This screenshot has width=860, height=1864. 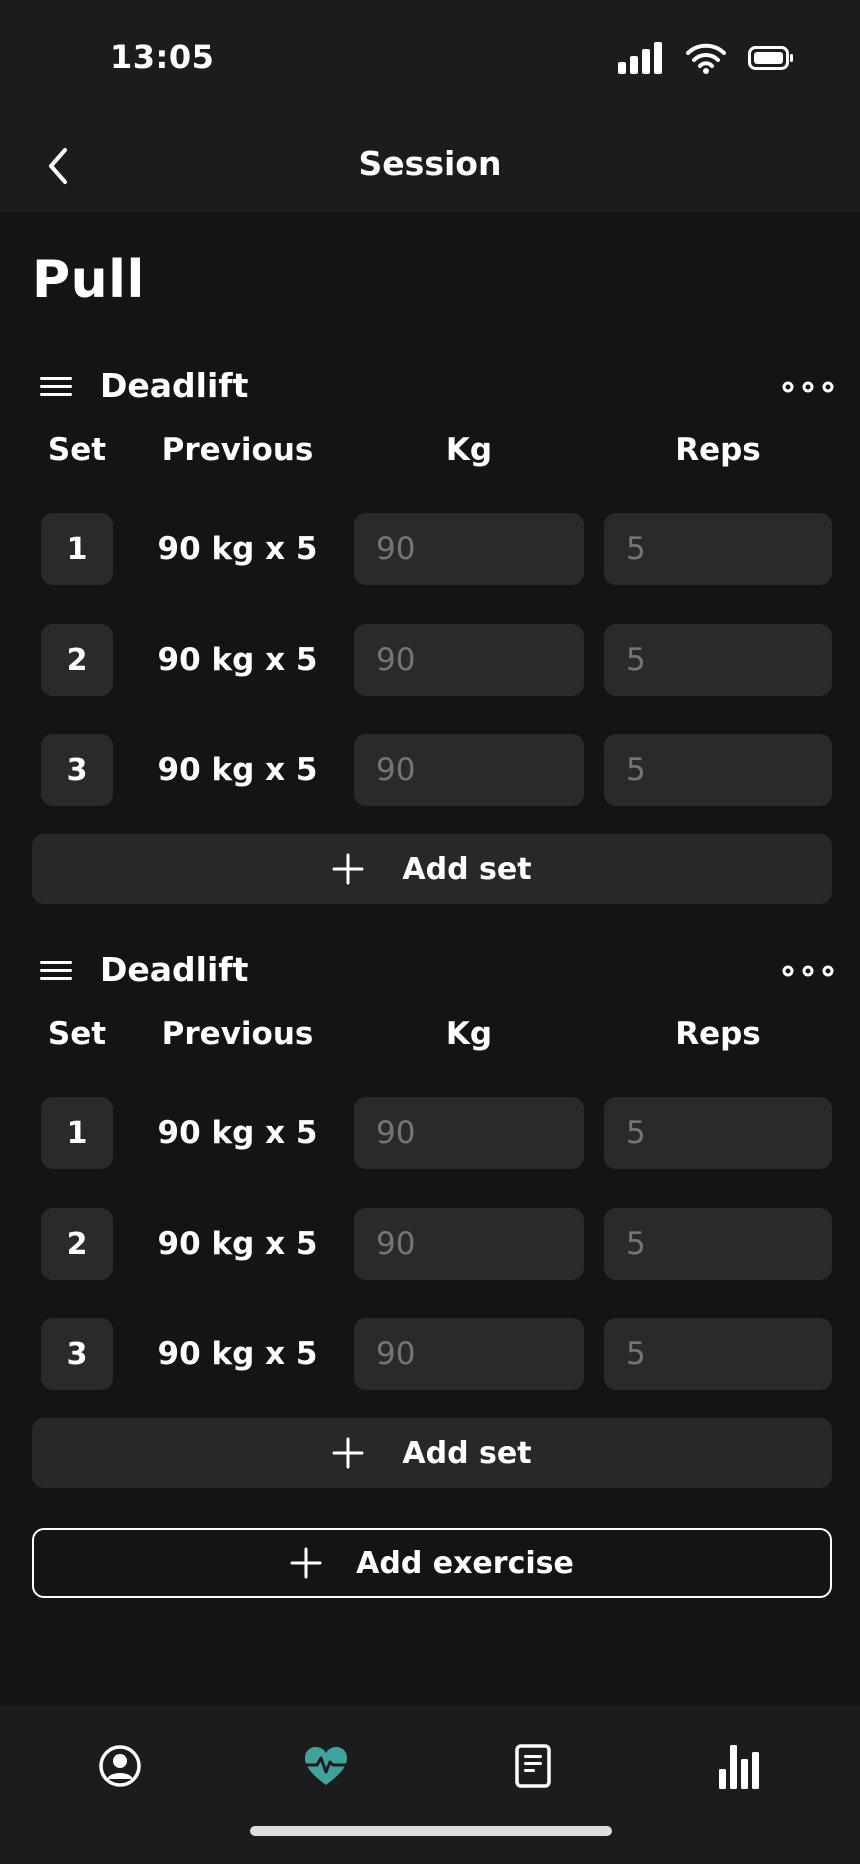 I want to click on document-icon, so click(x=533, y=1766).